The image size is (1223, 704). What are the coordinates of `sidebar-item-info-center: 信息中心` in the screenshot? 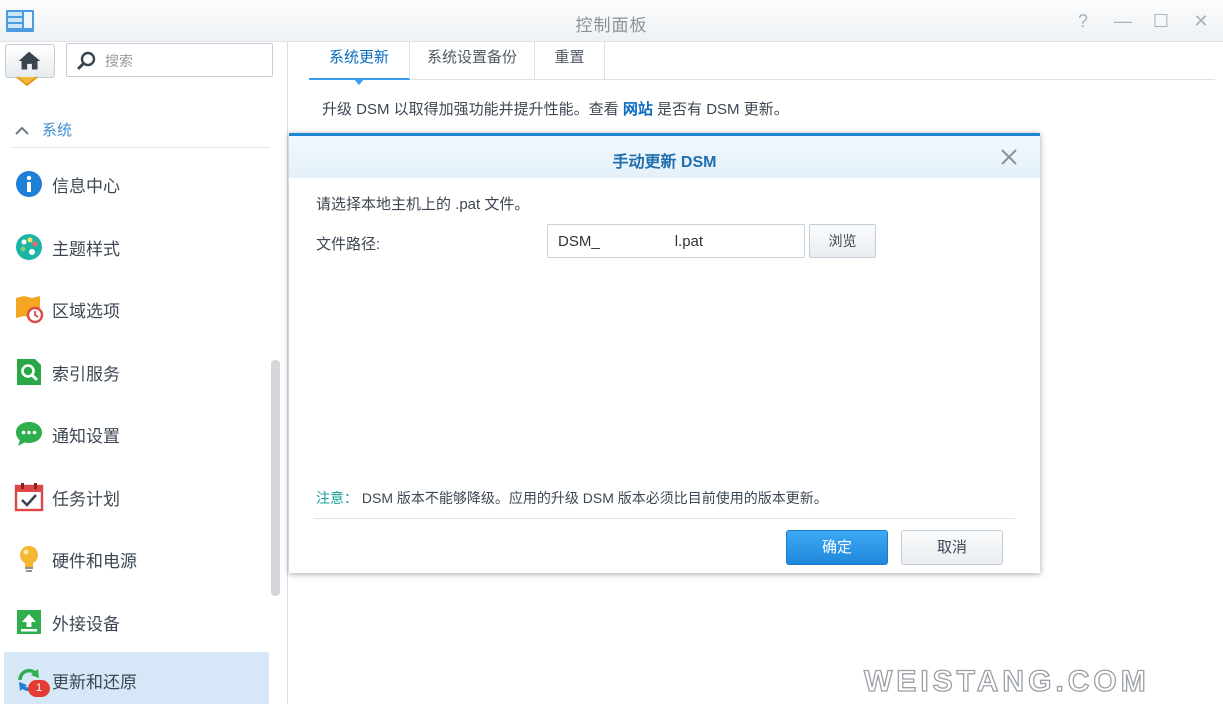 It's located at (136, 183).